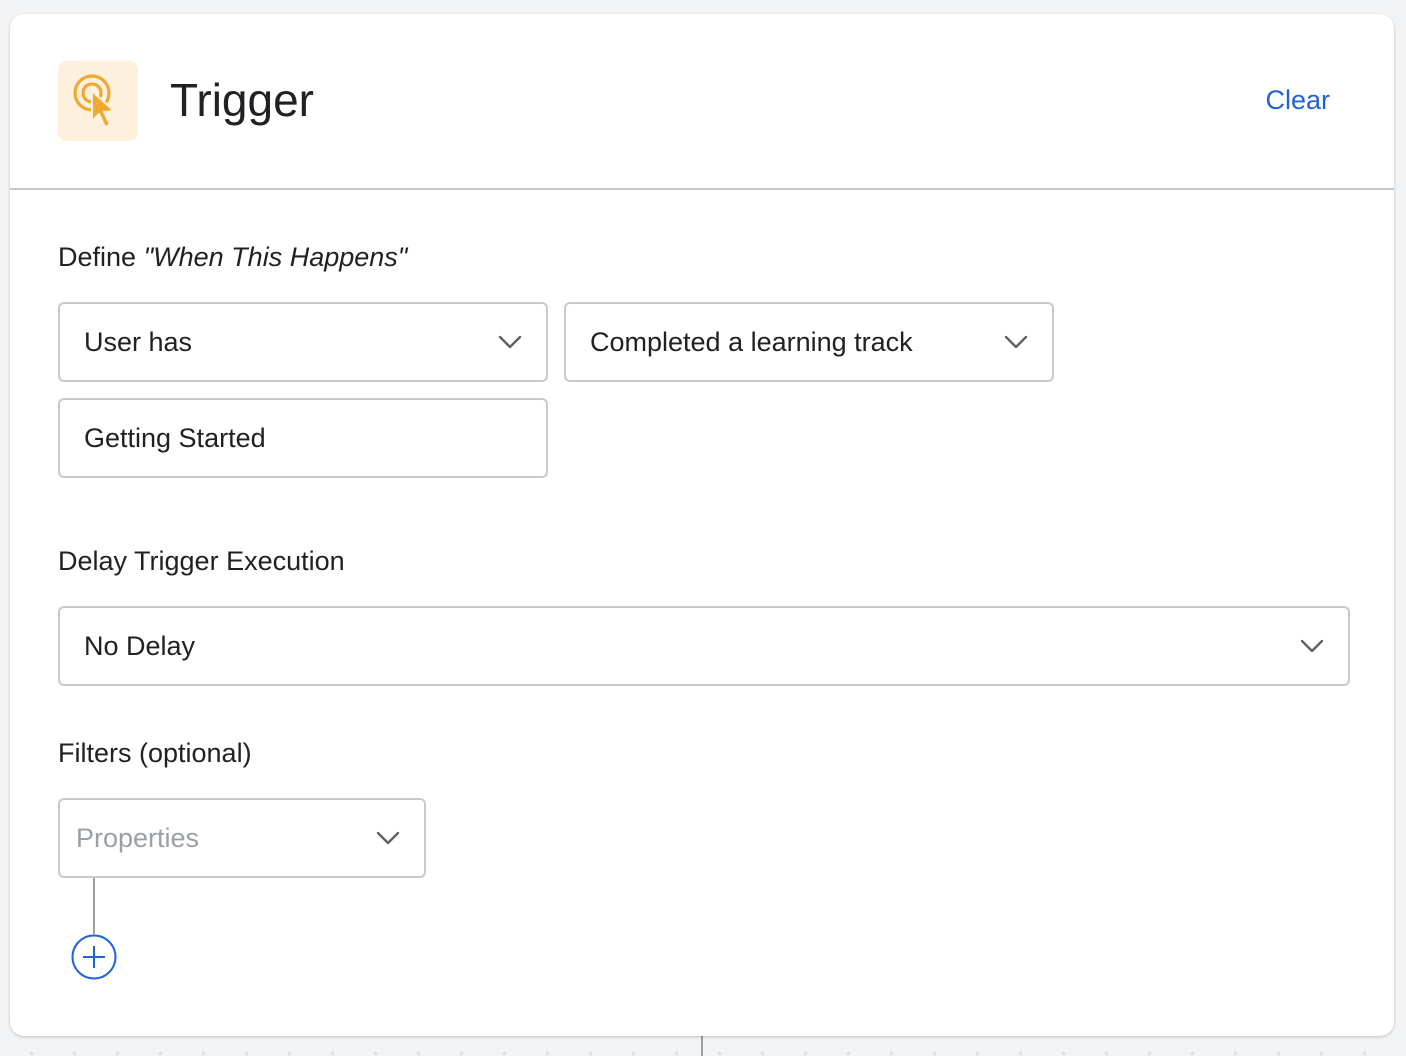 This screenshot has height=1056, width=1406. What do you see at coordinates (155, 753) in the screenshot?
I see `filters-section-label: Filters (optional)` at bounding box center [155, 753].